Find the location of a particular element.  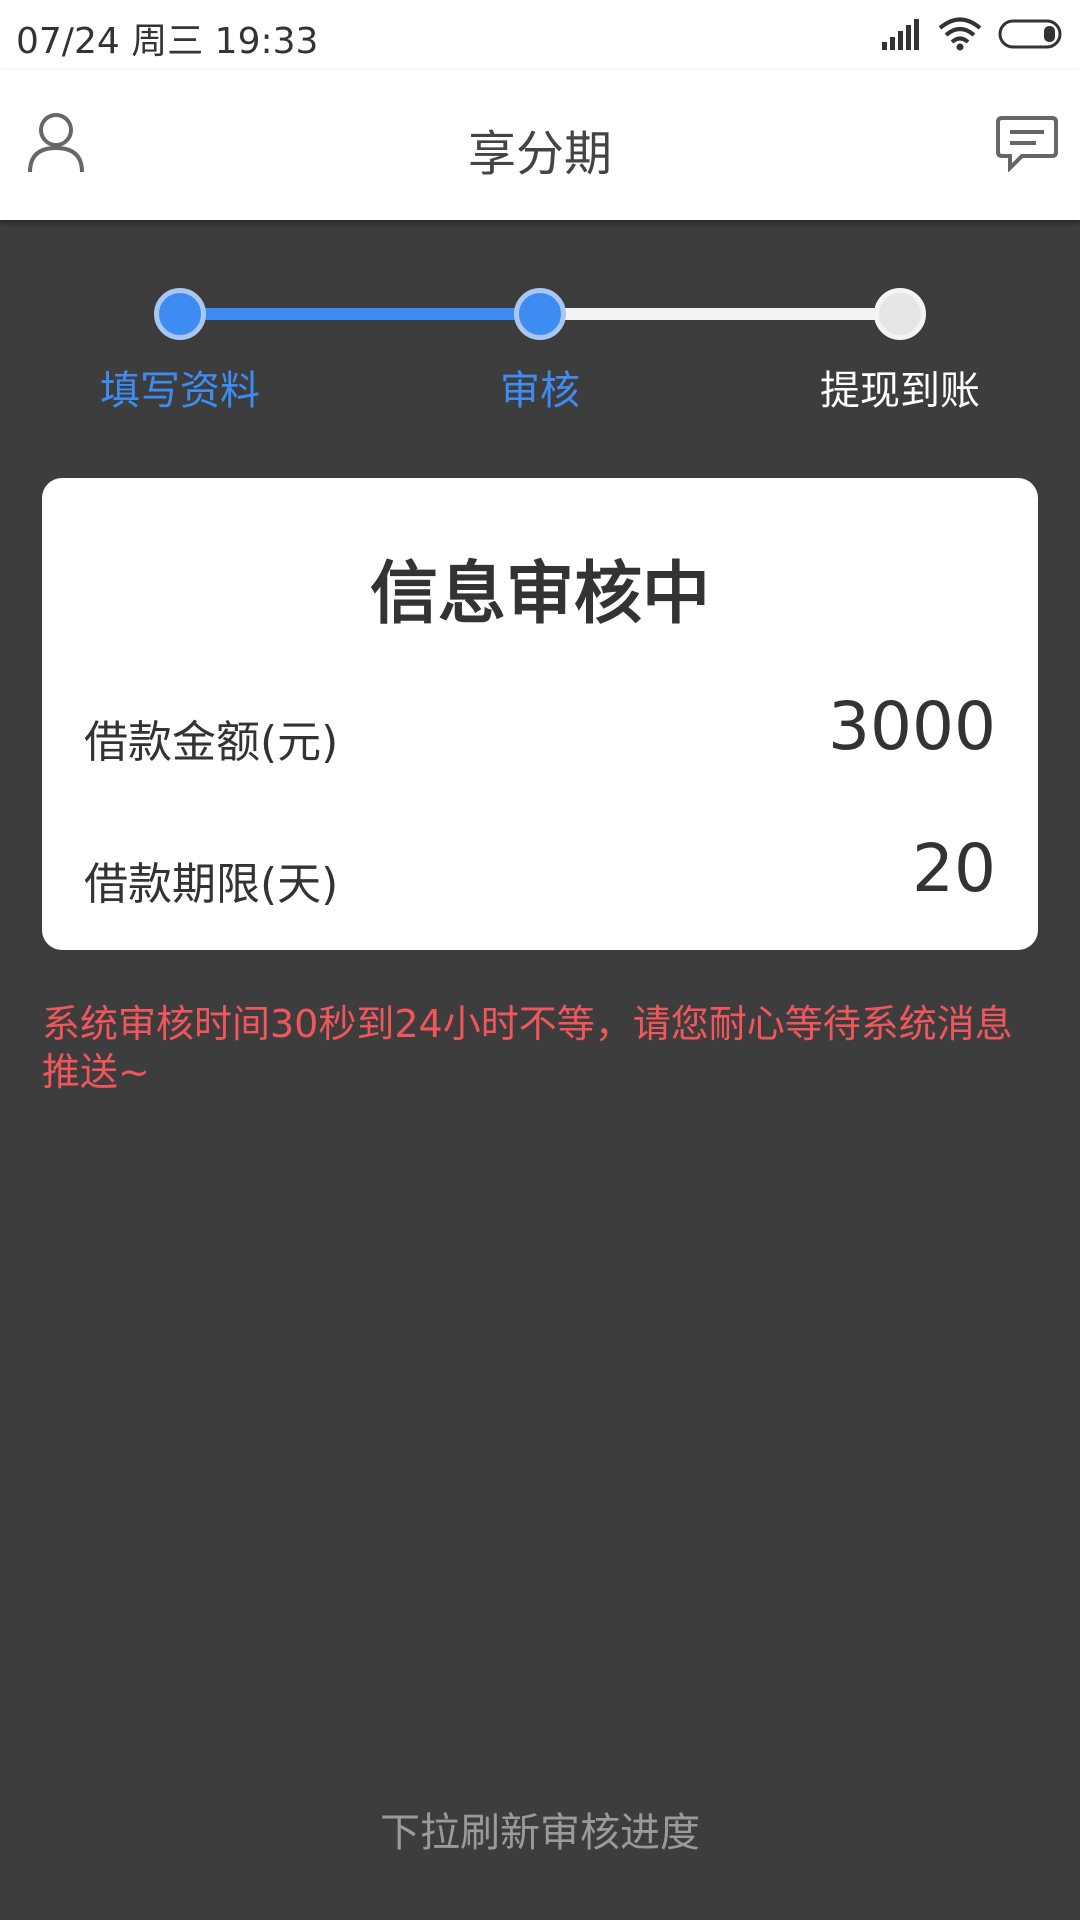

status-bar: 07/24 周三 19:33 is located at coordinates (540, 35).